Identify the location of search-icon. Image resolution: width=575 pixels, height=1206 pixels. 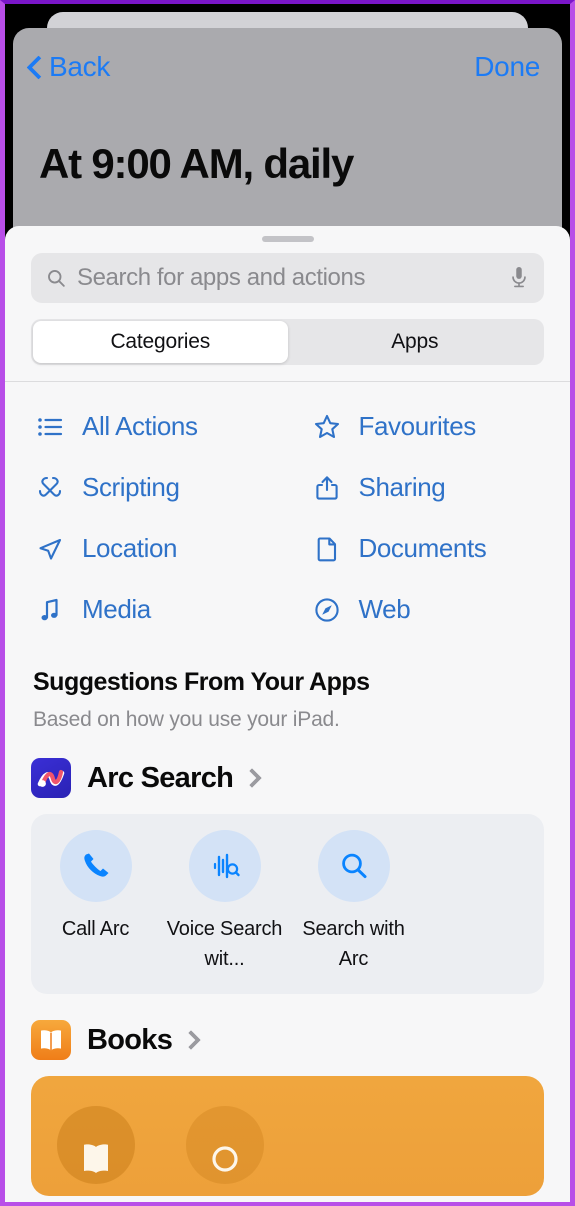
(56, 278).